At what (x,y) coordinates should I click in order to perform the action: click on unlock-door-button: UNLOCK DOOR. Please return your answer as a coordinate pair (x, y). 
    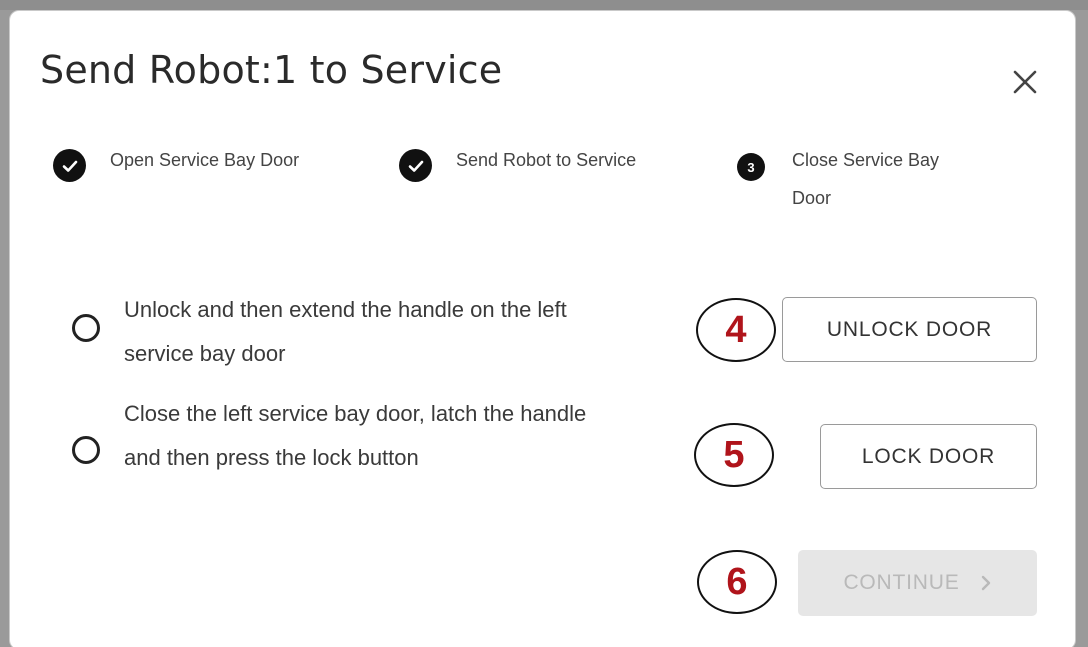
    Looking at the image, I should click on (909, 329).